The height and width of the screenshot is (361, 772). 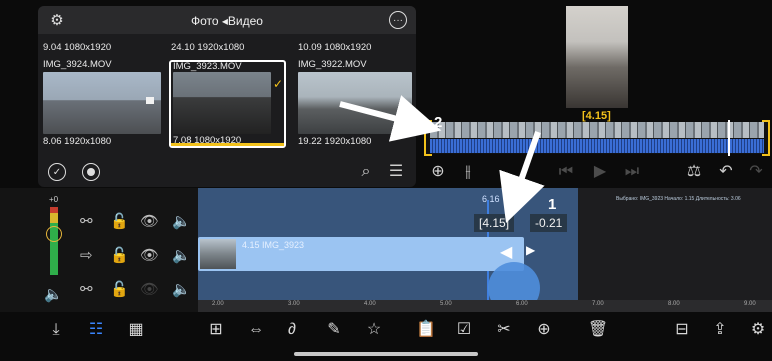 I want to click on annotation-arrows, so click(x=442, y=159).